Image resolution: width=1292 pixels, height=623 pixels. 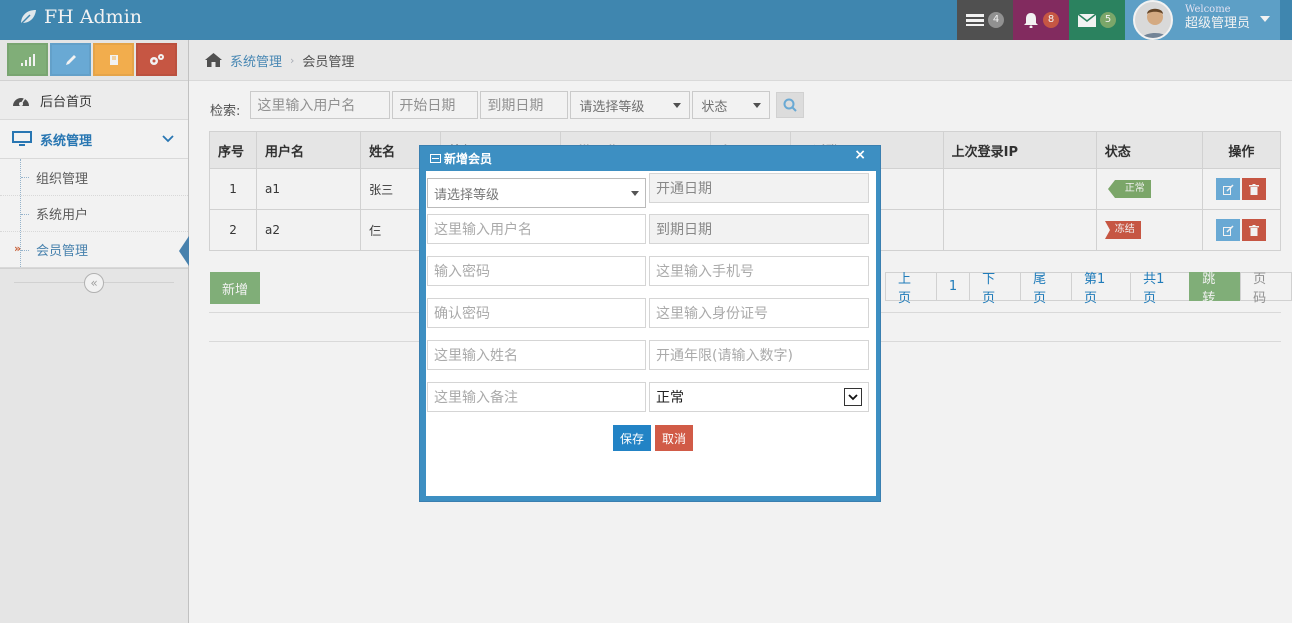 What do you see at coordinates (536, 271) in the screenshot?
I see `password-field: 输入密码` at bounding box center [536, 271].